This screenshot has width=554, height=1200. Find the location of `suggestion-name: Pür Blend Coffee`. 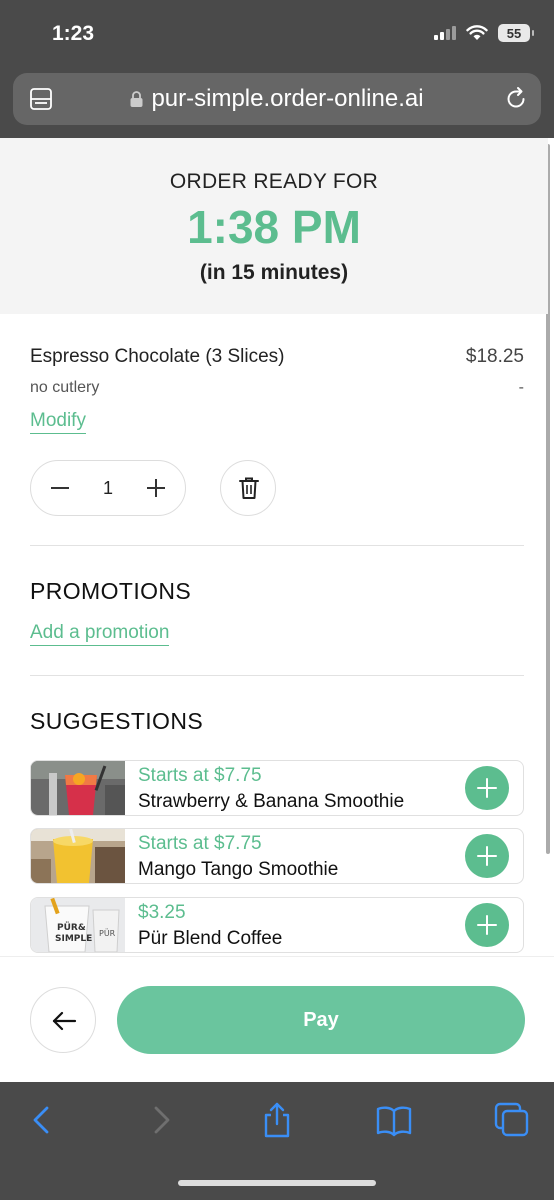

suggestion-name: Pür Blend Coffee is located at coordinates (210, 938).